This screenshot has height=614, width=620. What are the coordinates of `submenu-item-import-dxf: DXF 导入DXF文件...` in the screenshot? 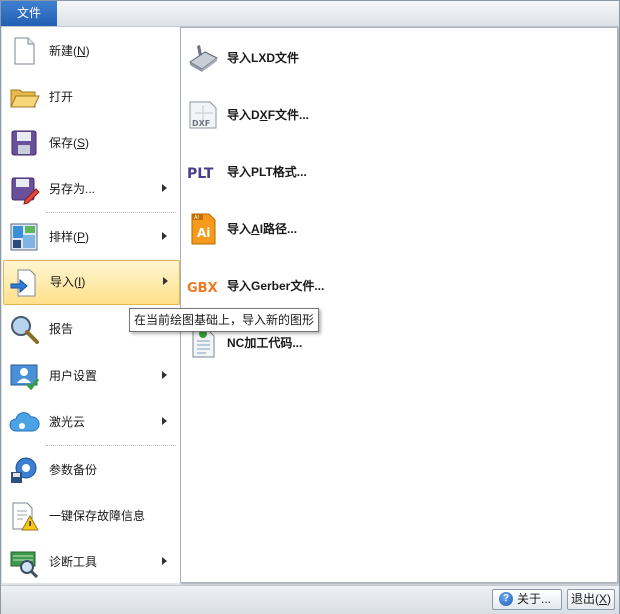 It's located at (399, 115).